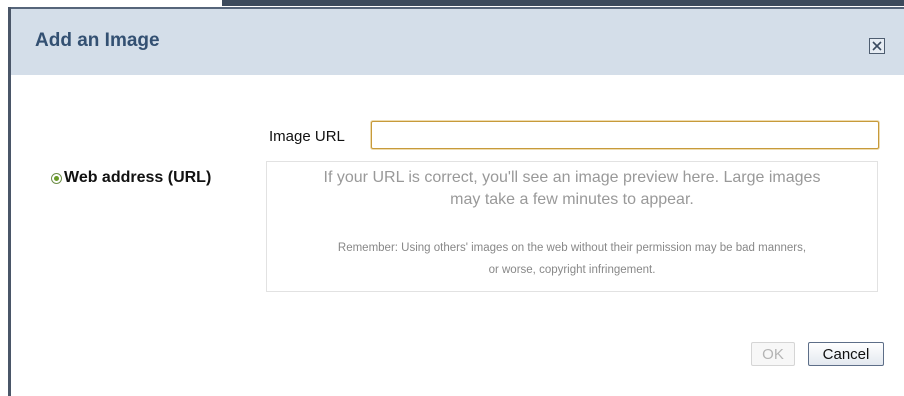  What do you see at coordinates (773, 354) in the screenshot?
I see `ok-button: OK` at bounding box center [773, 354].